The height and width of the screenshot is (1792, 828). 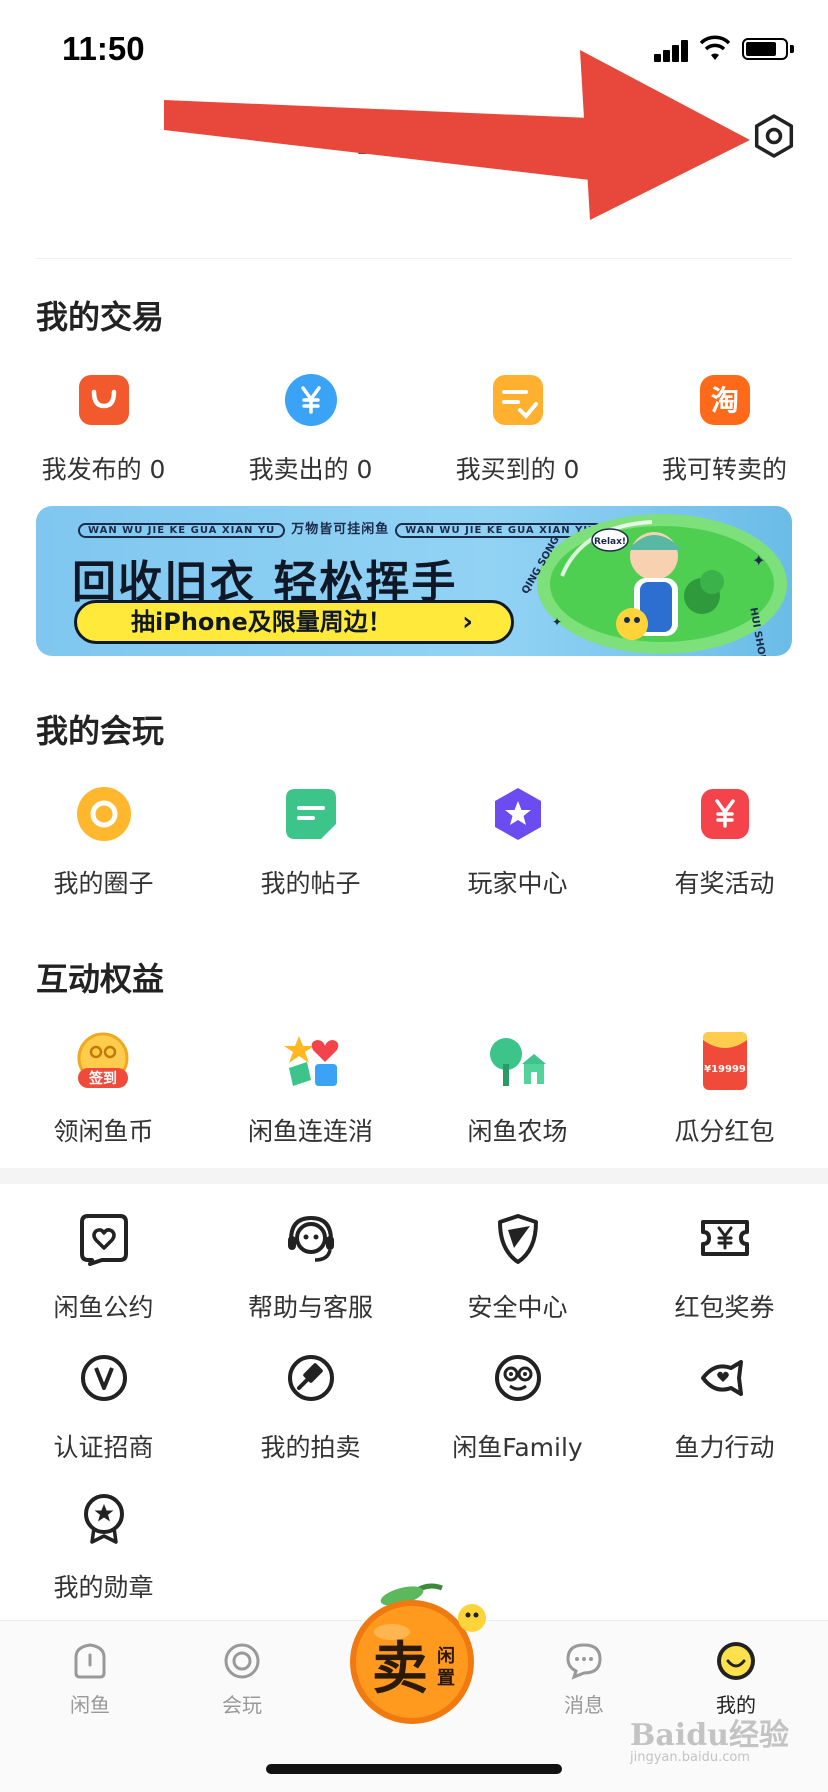 What do you see at coordinates (517, 1307) in the screenshot?
I see `service-label: 安全中心` at bounding box center [517, 1307].